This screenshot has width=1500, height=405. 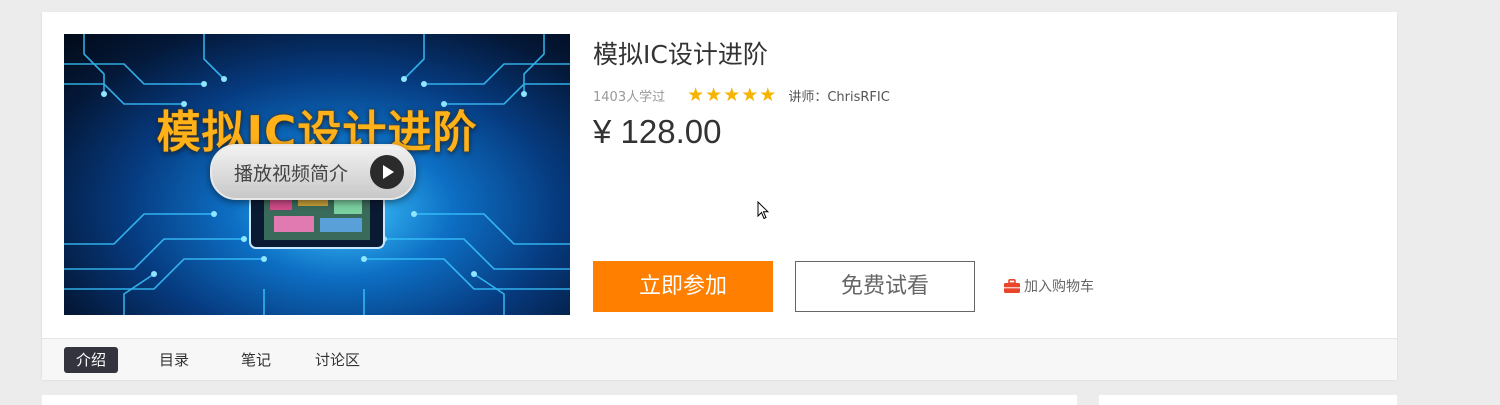 What do you see at coordinates (763, 210) in the screenshot?
I see `mouse-cursor-icon` at bounding box center [763, 210].